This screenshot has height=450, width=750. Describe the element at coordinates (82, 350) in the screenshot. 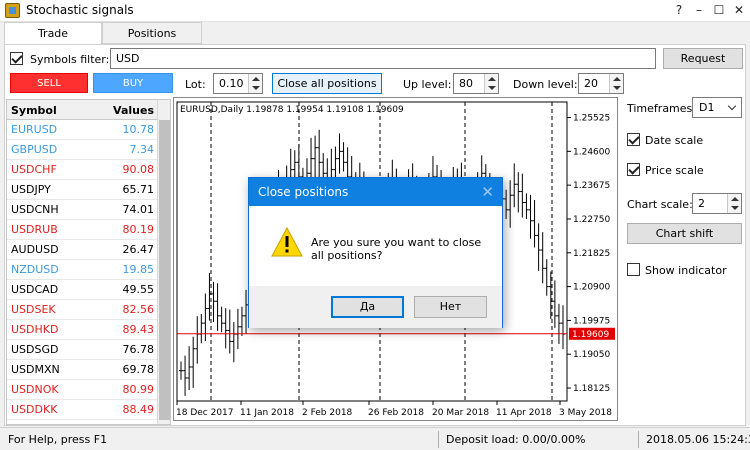

I see `table-row: USDSGD 76.78` at that location.